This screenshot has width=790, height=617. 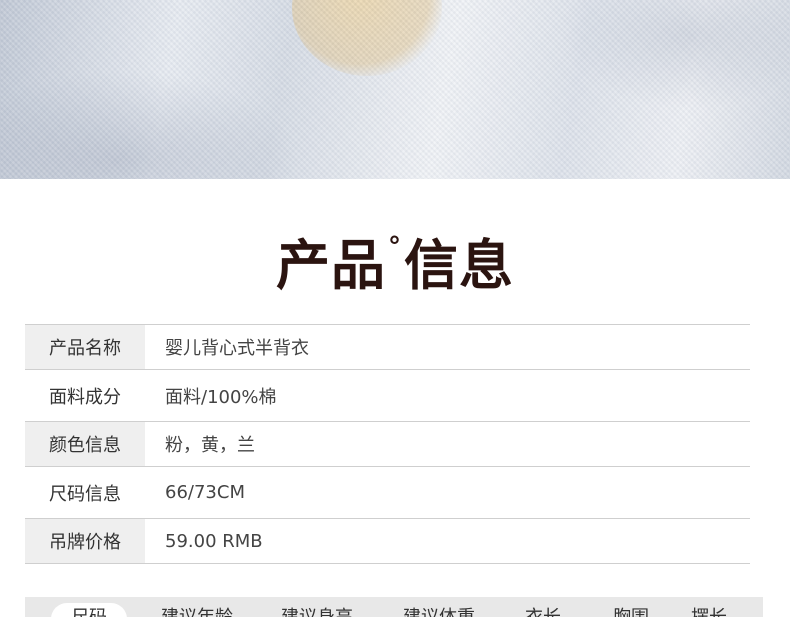 What do you see at coordinates (85, 541) in the screenshot?
I see `spec-label: 吊牌价格` at bounding box center [85, 541].